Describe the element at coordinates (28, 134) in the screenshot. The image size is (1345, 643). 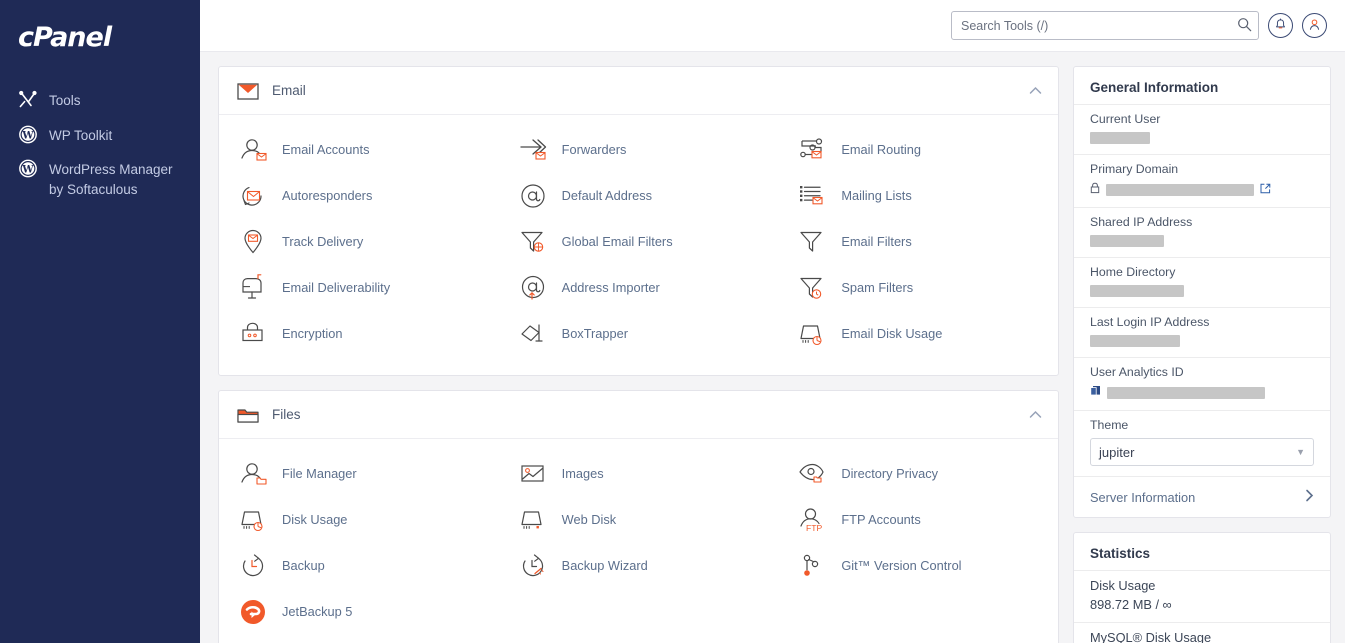
I see `wordpress-icon: W` at that location.